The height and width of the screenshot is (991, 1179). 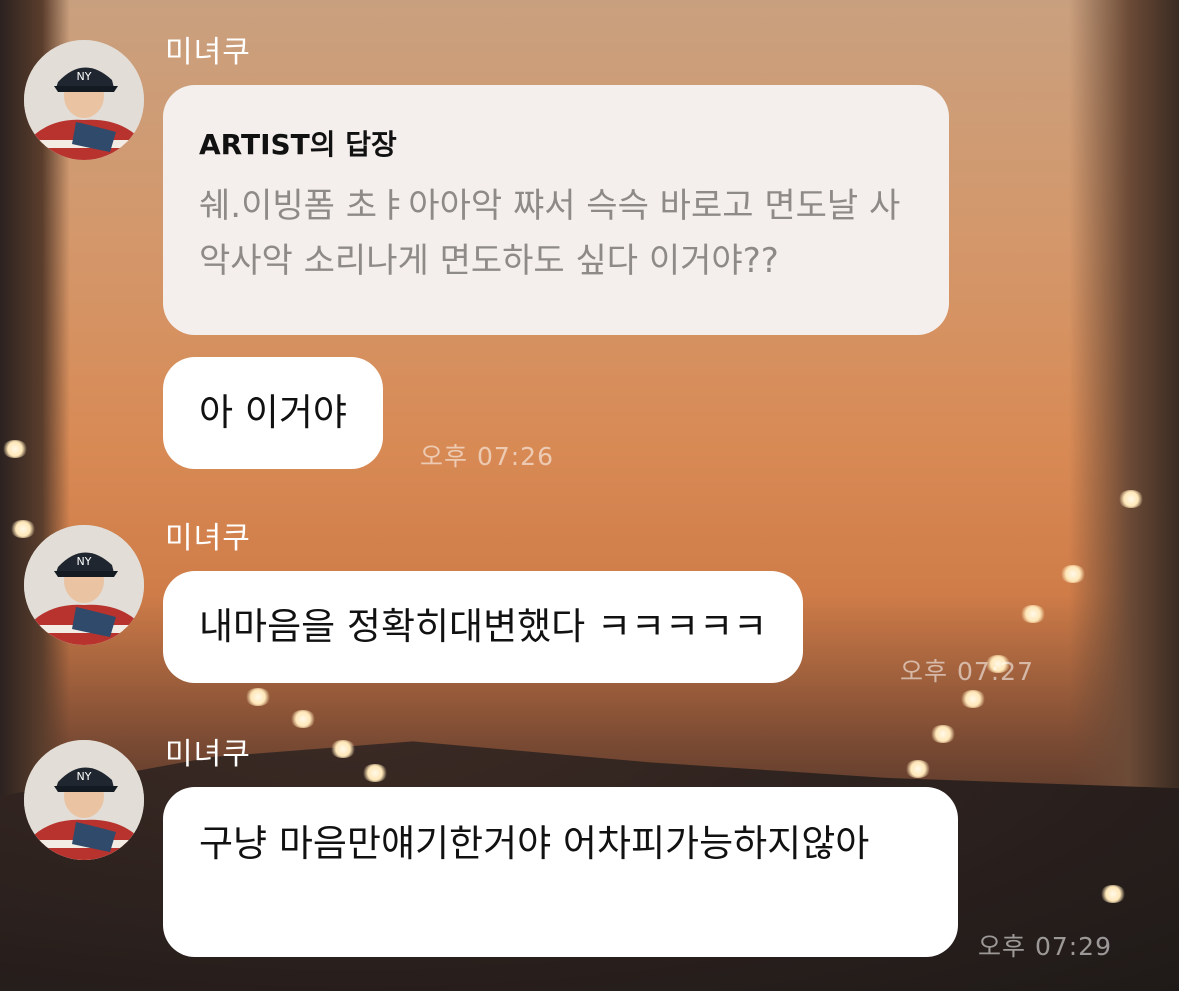 What do you see at coordinates (560, 872) in the screenshot?
I see `message-bubble: 구냥 마음만얘기한거야 어차피가능하지않아` at bounding box center [560, 872].